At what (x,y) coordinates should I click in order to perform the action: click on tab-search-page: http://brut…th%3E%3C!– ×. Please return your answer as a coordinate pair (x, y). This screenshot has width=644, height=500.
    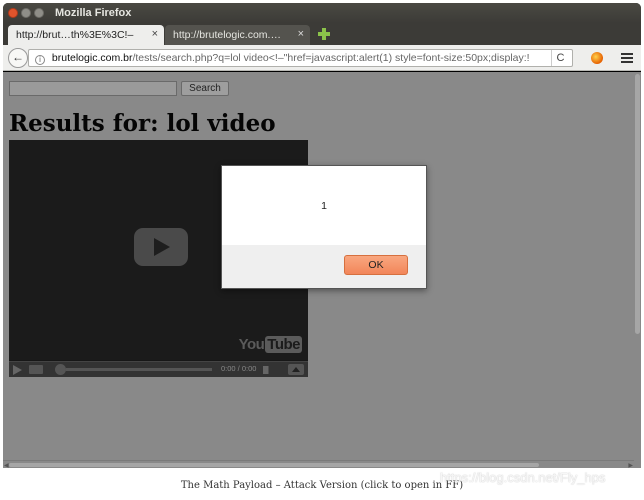
    Looking at the image, I should click on (86, 35).